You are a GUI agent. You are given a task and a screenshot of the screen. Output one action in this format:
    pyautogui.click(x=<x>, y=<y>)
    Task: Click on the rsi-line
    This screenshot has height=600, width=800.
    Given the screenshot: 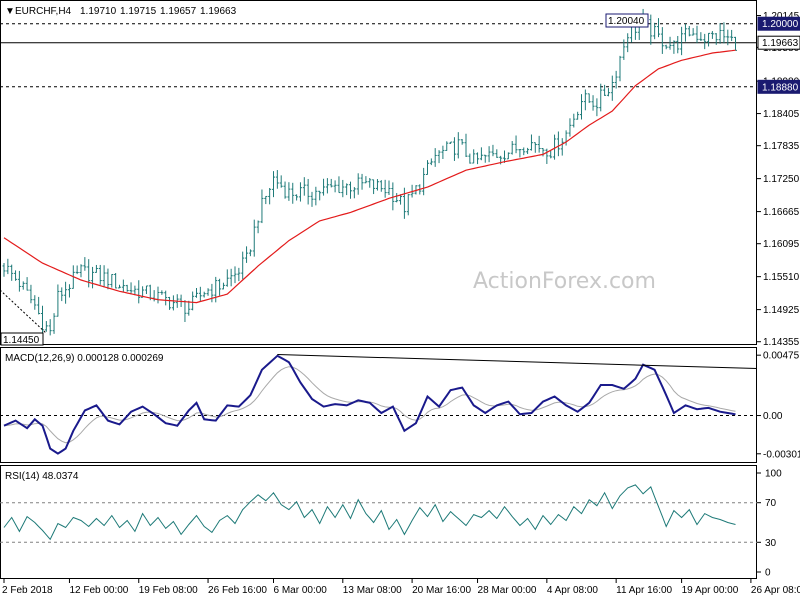 What is the action you would take?
    pyautogui.click(x=369, y=512)
    